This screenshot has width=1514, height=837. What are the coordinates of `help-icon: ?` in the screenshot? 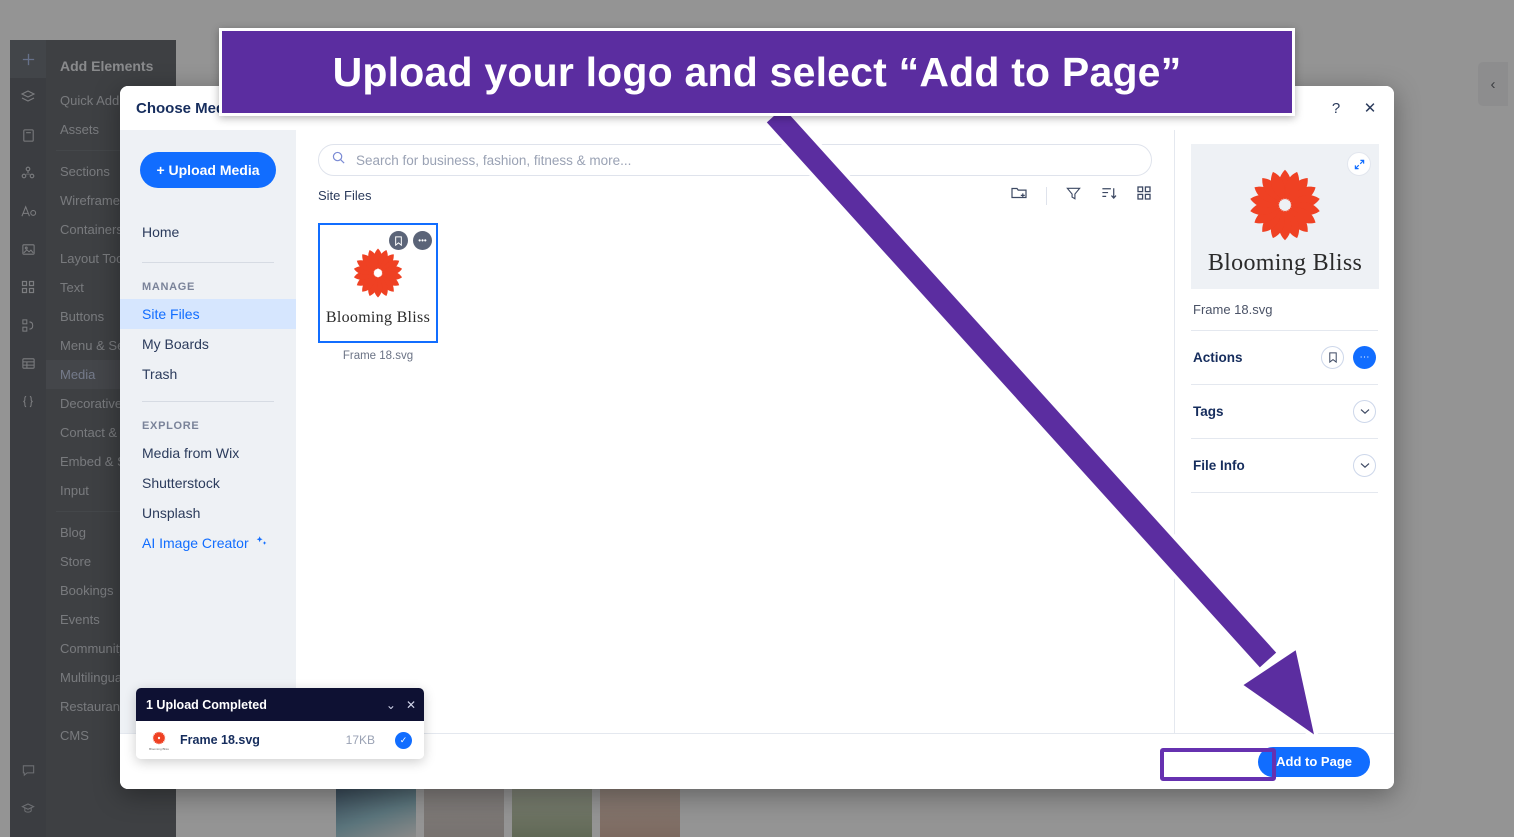 It's located at (1336, 108).